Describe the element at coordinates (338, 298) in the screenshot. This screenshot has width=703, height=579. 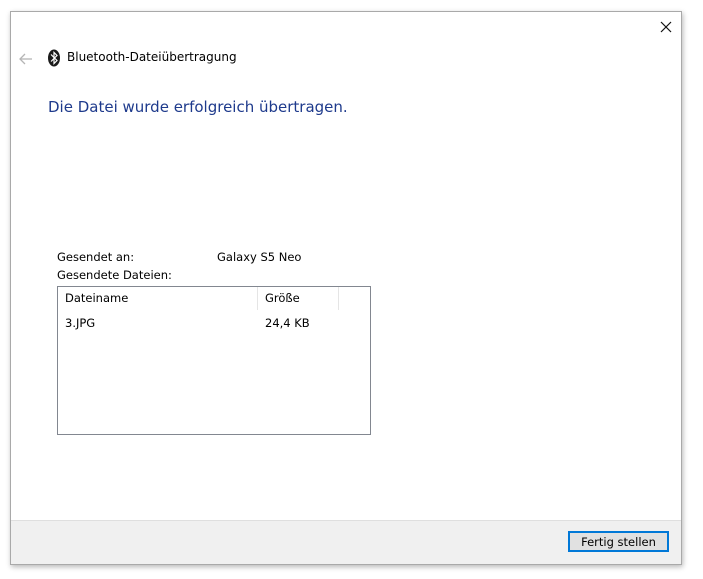
I see `column-divider` at that location.